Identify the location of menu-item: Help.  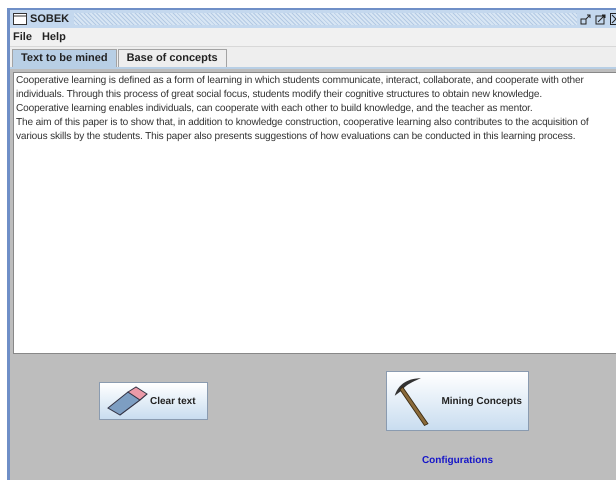
(54, 37).